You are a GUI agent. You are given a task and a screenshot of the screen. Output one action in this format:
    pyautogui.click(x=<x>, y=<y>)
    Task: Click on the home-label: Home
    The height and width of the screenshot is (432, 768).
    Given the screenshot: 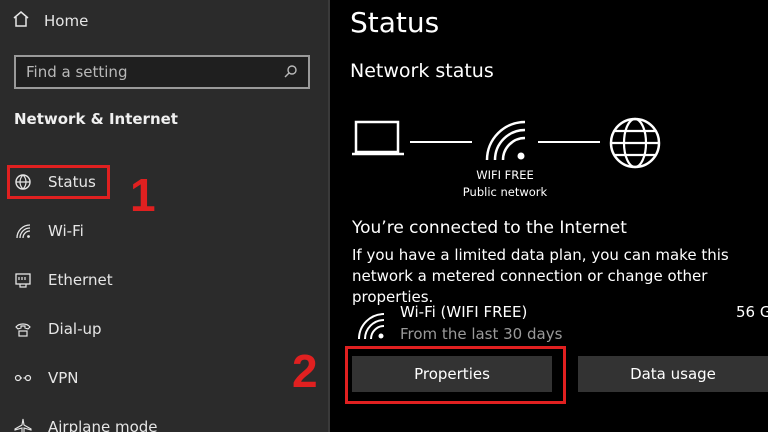 What is the action you would take?
    pyautogui.click(x=66, y=21)
    